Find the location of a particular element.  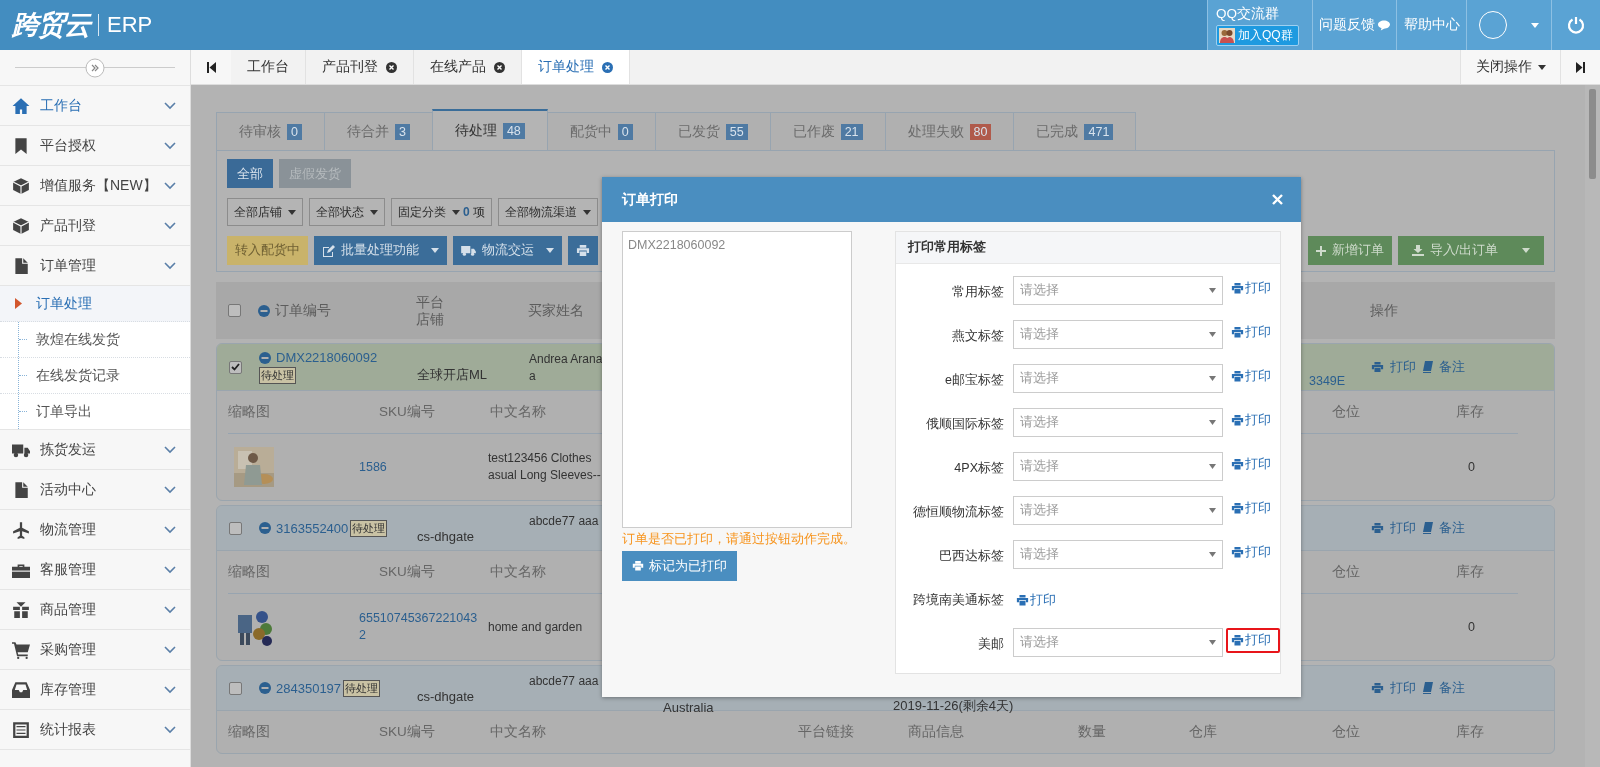

sidebar-item: 客服管理 is located at coordinates (95, 570).